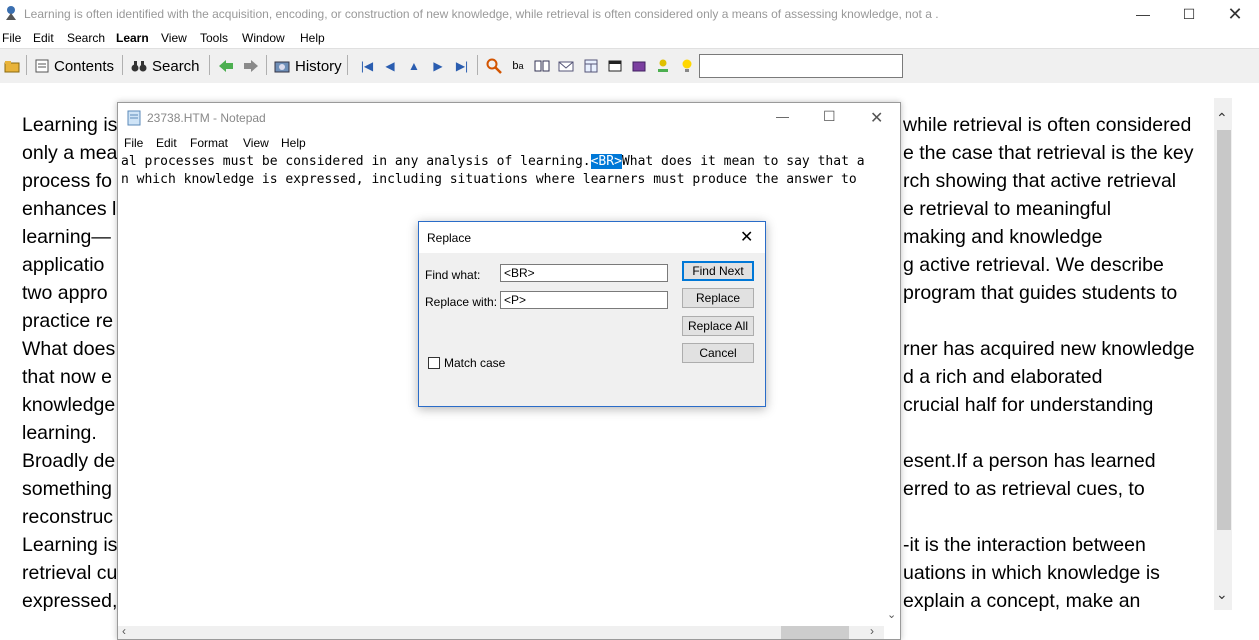  Describe the element at coordinates (687, 66) in the screenshot. I see `lightbulb-icon` at that location.